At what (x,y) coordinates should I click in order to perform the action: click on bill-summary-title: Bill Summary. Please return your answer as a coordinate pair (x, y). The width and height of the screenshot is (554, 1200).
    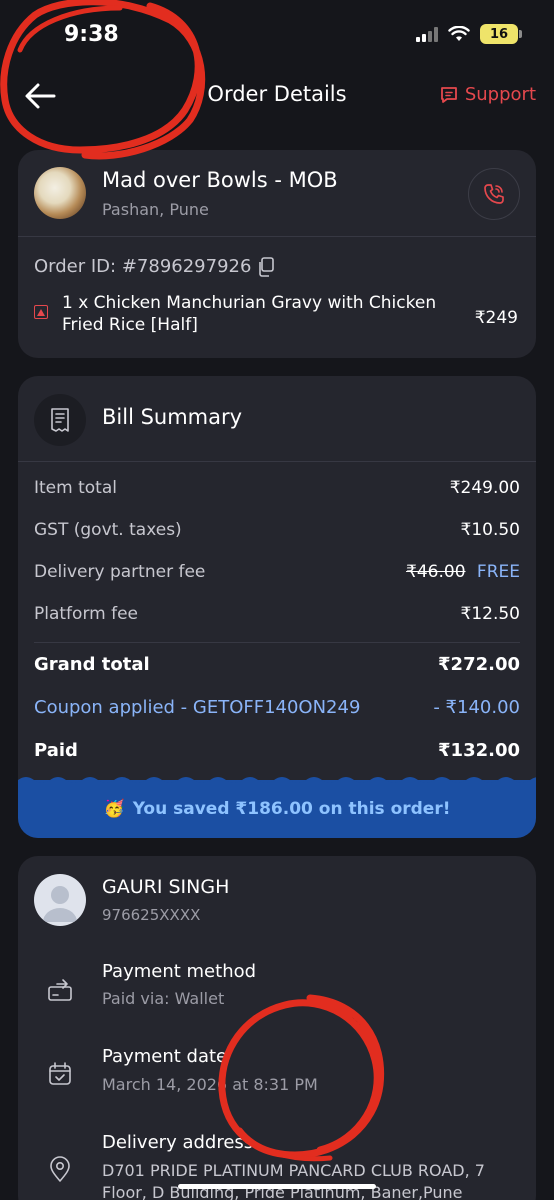
    Looking at the image, I should click on (172, 417).